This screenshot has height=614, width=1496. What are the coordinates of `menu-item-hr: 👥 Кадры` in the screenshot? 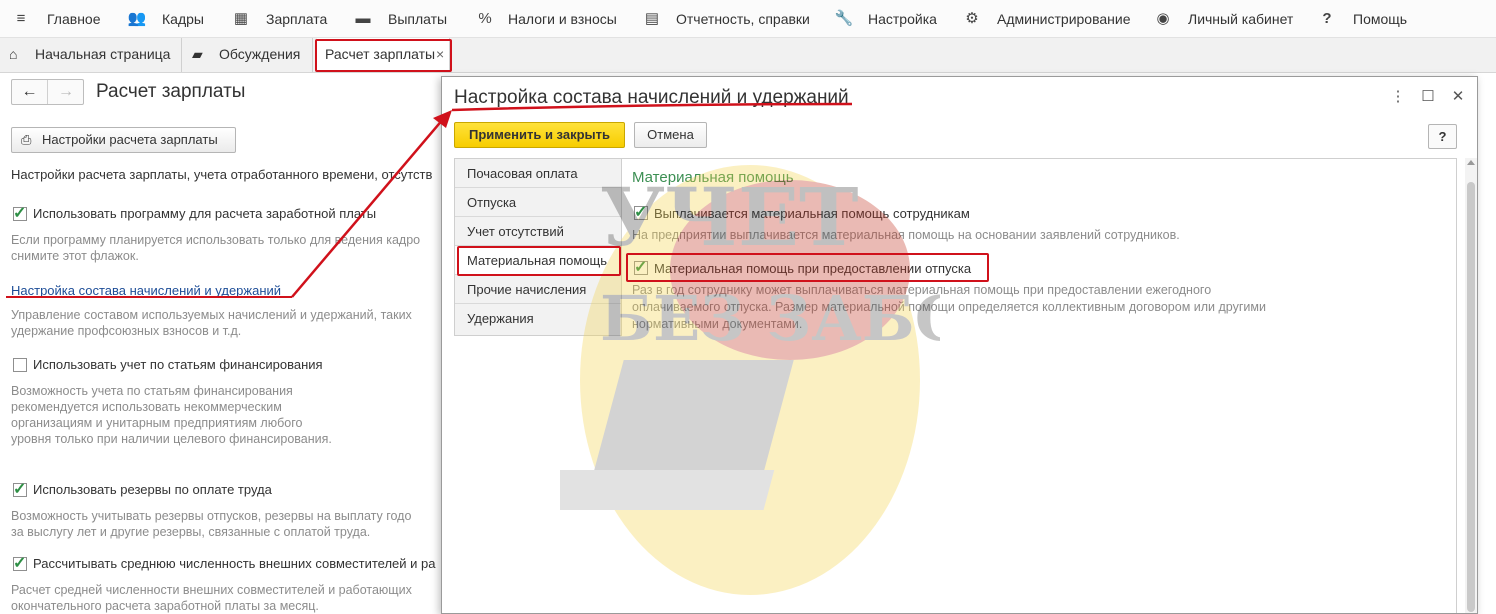 It's located at (171, 19).